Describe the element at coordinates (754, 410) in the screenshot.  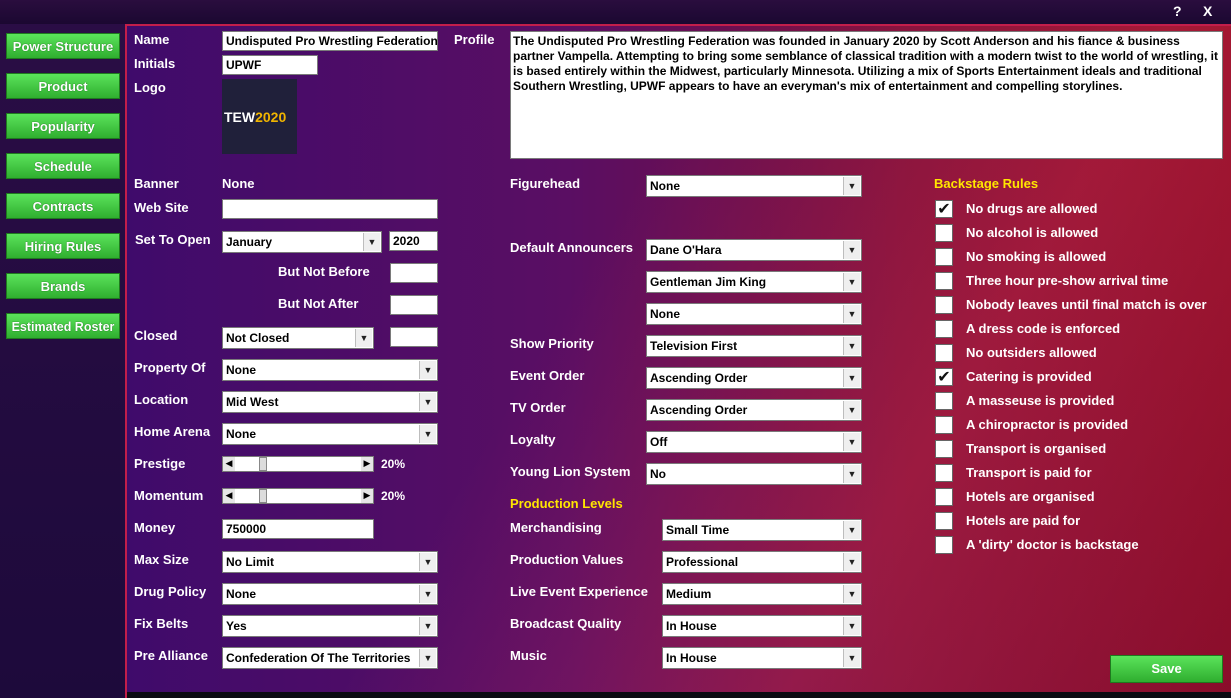
I see `tv-order-select: Ascending Order ▼` at that location.